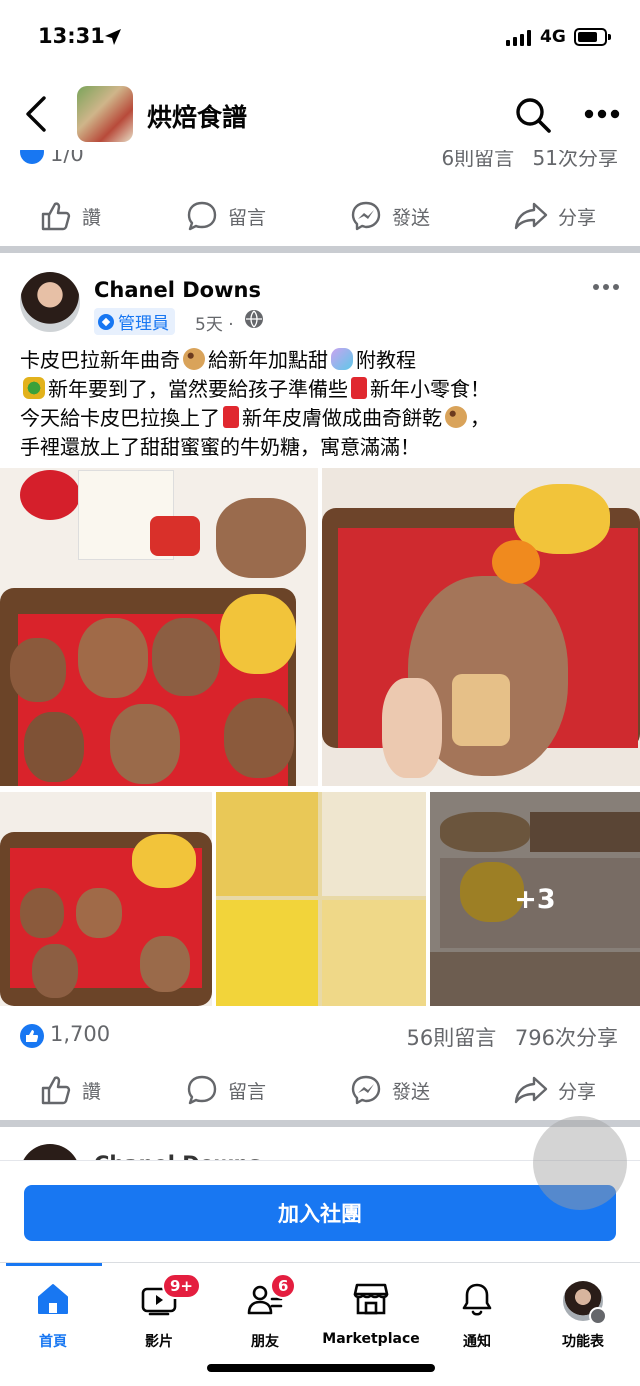 This screenshot has height=1386, width=640. I want to click on notification-badge: 6, so click(283, 1286).